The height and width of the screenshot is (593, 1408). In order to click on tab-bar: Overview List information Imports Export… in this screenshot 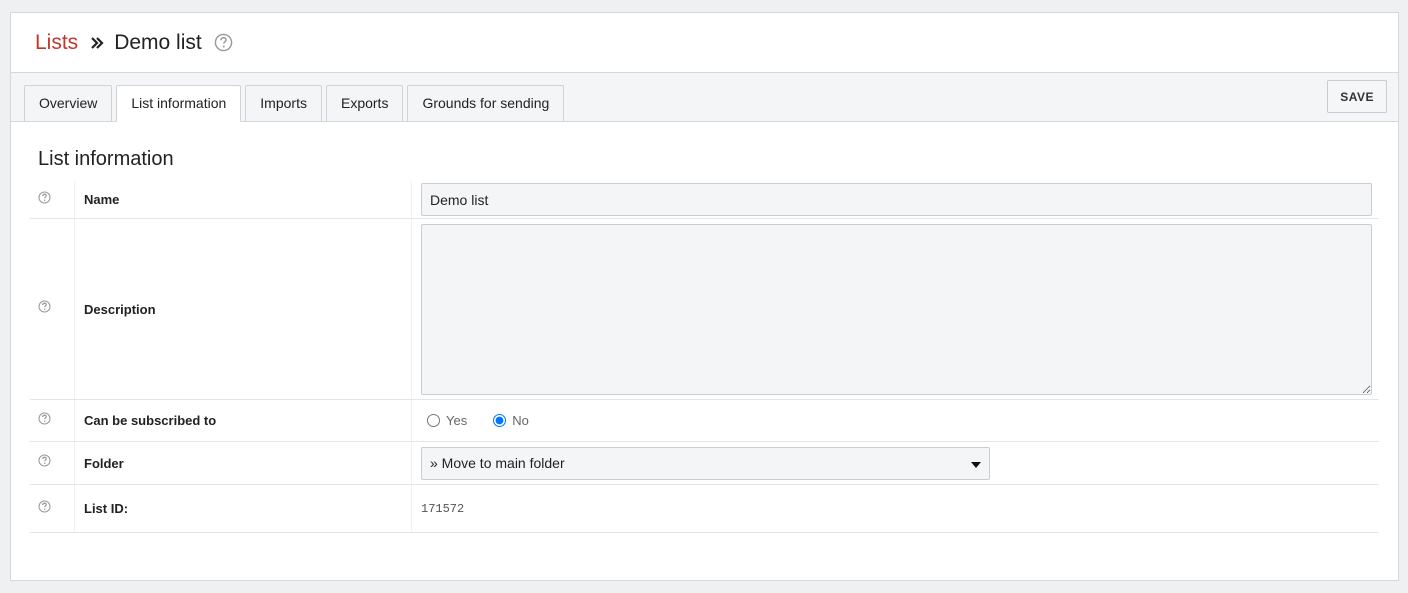, I will do `click(704, 97)`.